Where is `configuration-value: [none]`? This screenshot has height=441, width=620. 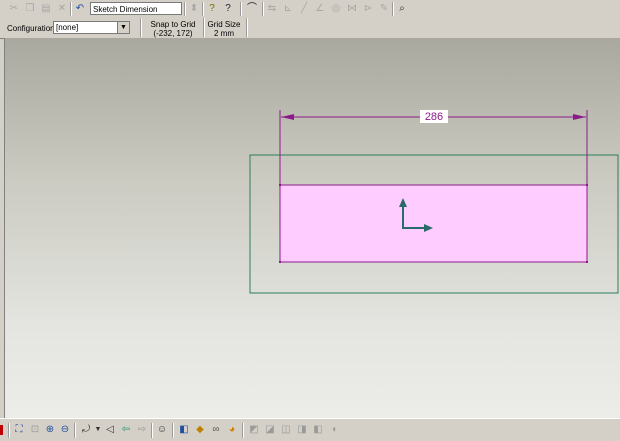 configuration-value: [none] is located at coordinates (67, 27).